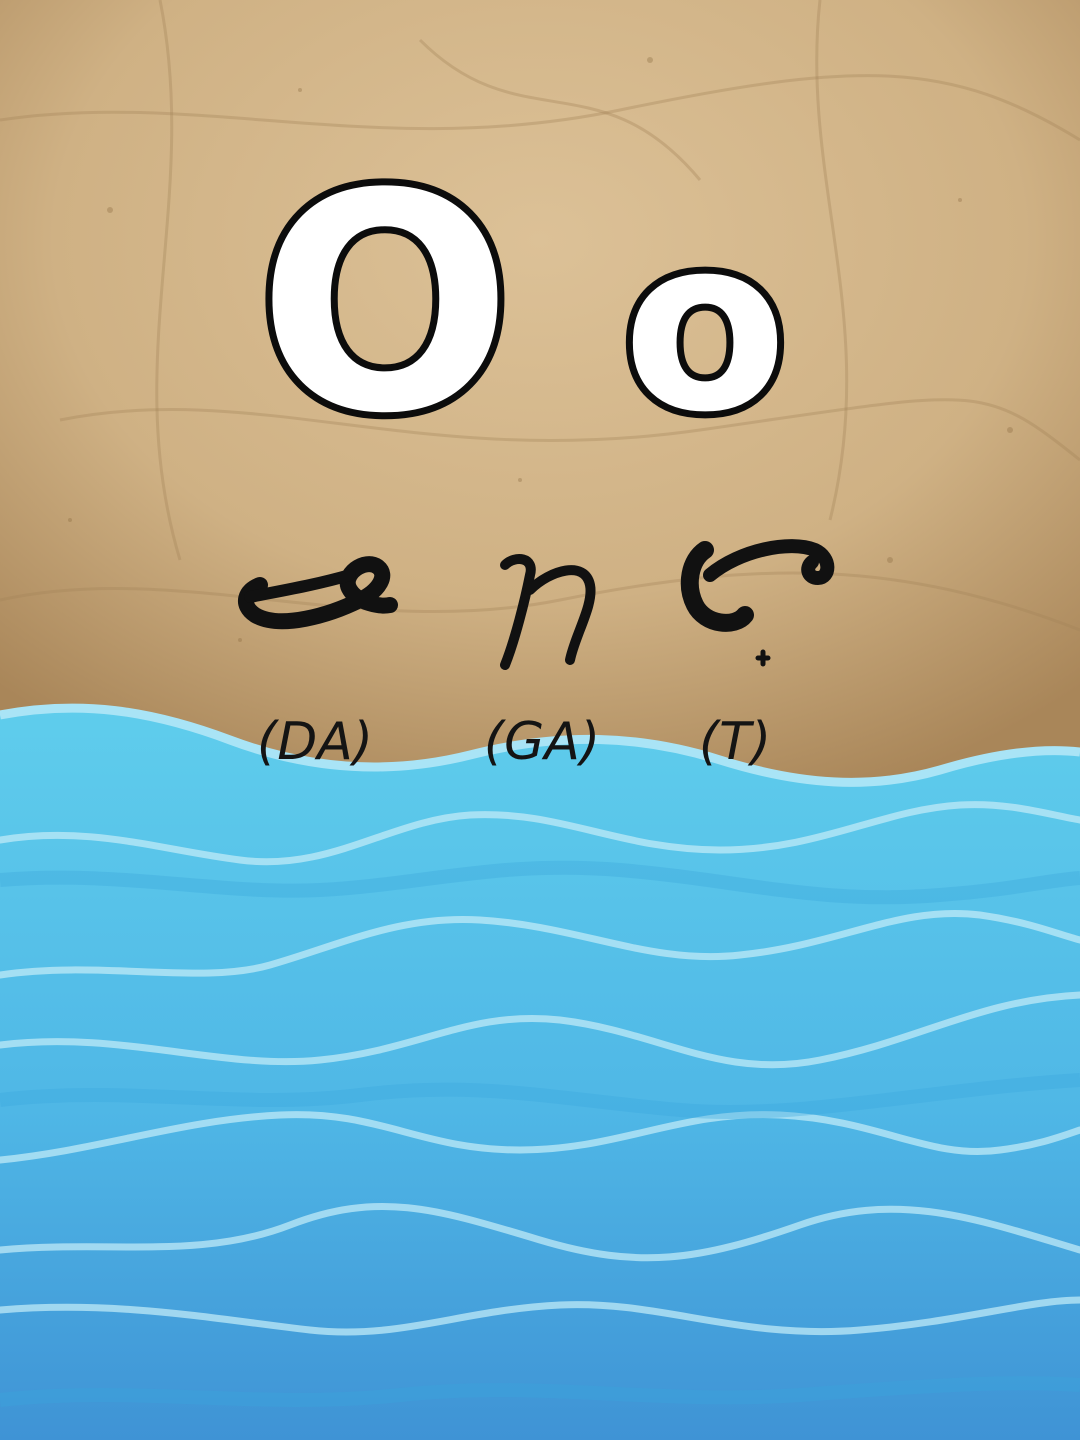 Image resolution: width=1080 pixels, height=1440 pixels. What do you see at coordinates (384, 304) in the screenshot?
I see `uppercase-letter: O` at bounding box center [384, 304].